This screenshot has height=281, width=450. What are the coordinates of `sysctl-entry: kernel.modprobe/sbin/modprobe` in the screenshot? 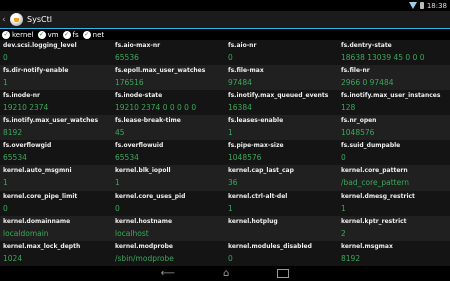 It's located at (168, 253).